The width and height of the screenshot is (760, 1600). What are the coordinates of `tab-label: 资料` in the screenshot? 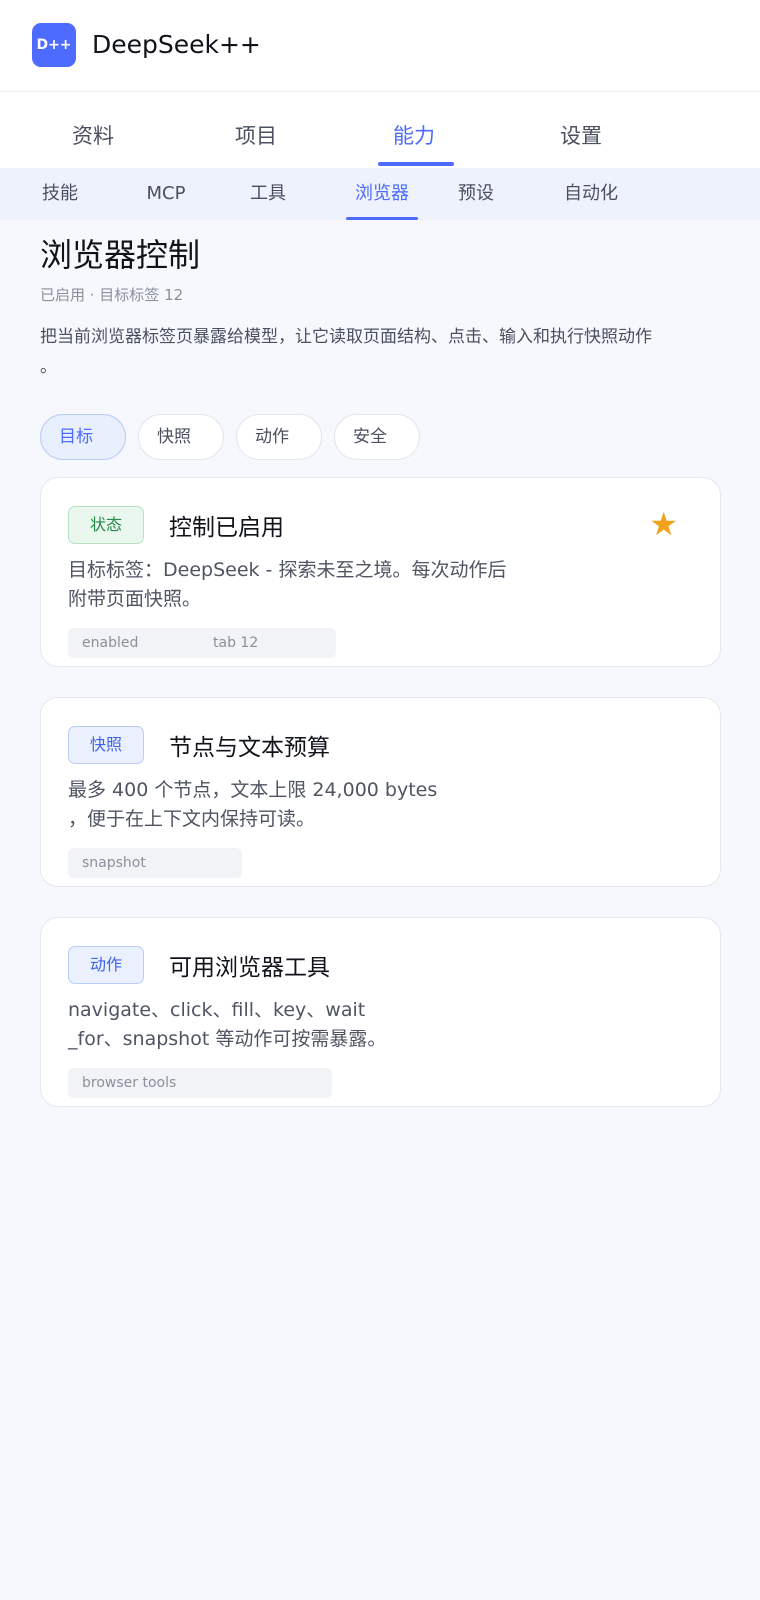 It's located at (93, 136).